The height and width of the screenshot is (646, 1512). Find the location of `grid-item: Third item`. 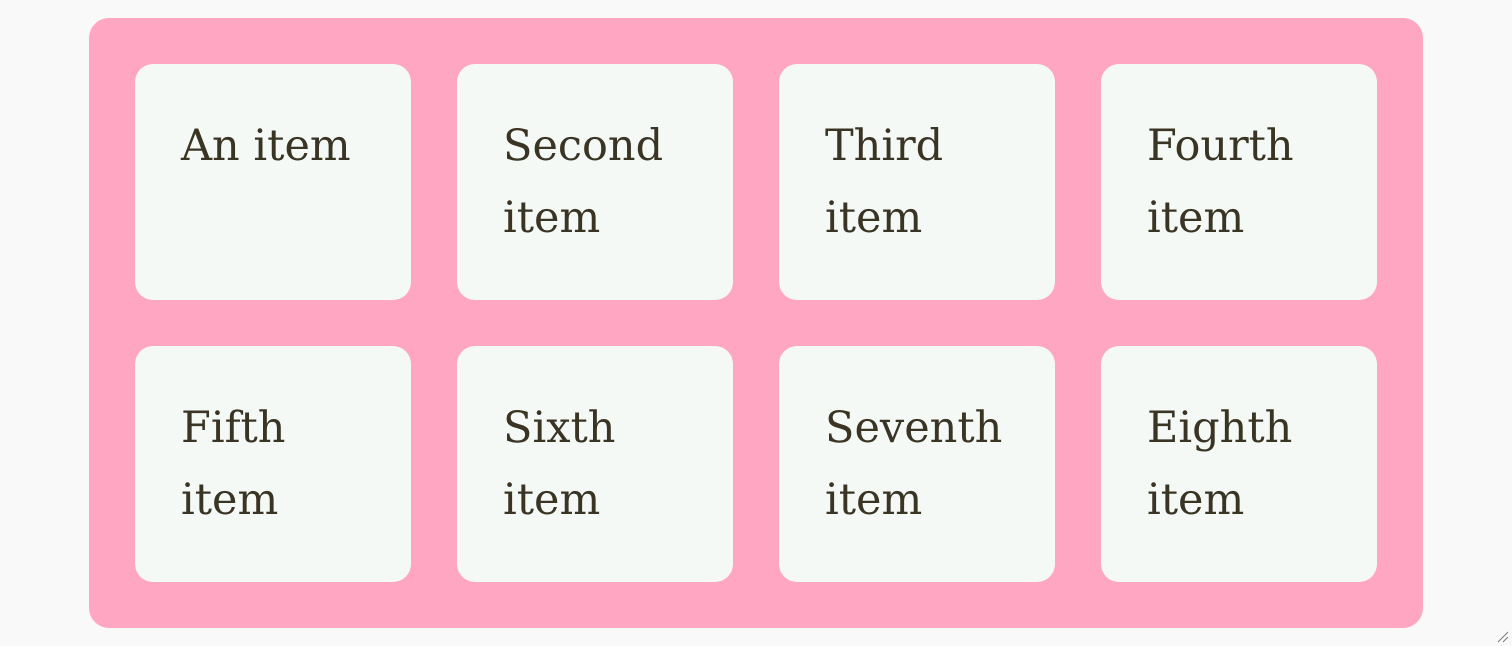

grid-item: Third item is located at coordinates (917, 182).